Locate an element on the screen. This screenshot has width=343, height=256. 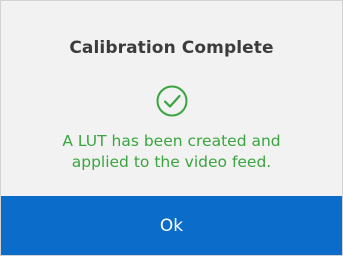
message-line-1: A LUT has been created and is located at coordinates (171, 141).